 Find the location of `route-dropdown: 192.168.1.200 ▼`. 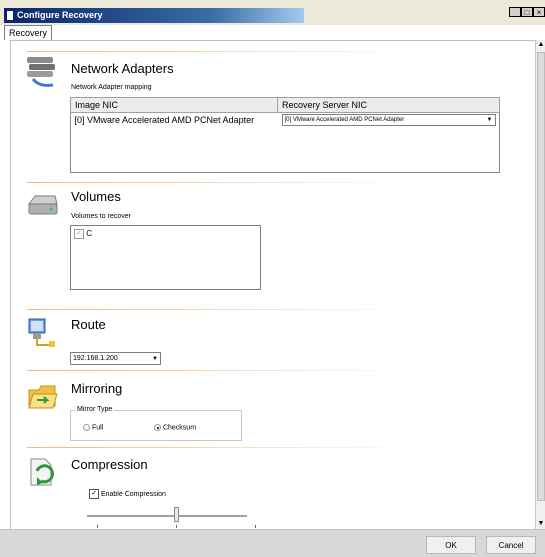

route-dropdown: 192.168.1.200 ▼ is located at coordinates (115, 358).